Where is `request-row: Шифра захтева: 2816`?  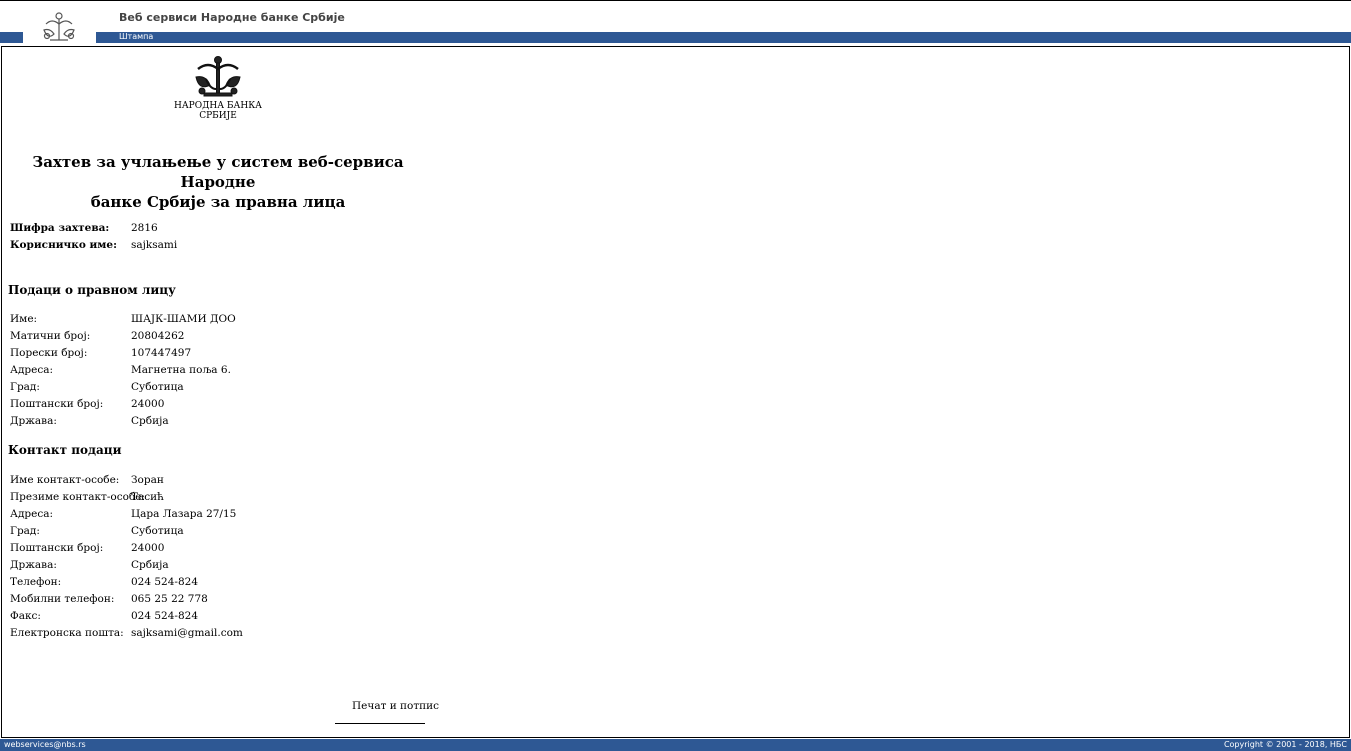
request-row: Шифра захтева: 2816 is located at coordinates (93, 228).